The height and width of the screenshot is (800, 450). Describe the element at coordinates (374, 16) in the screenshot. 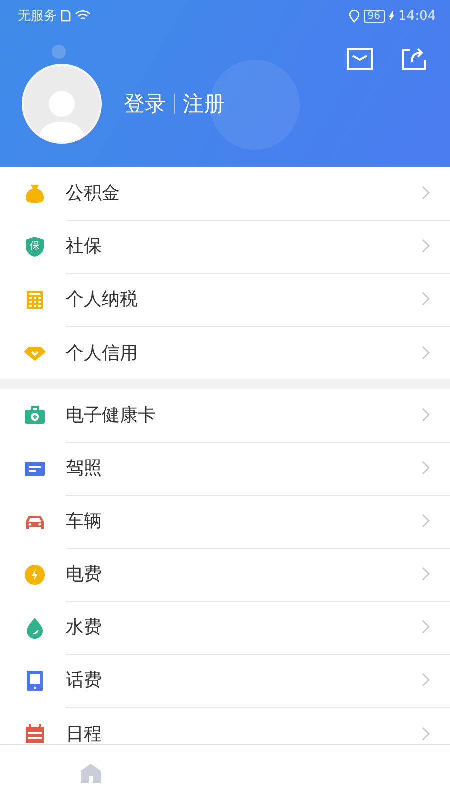

I see `battery-level: 96` at that location.